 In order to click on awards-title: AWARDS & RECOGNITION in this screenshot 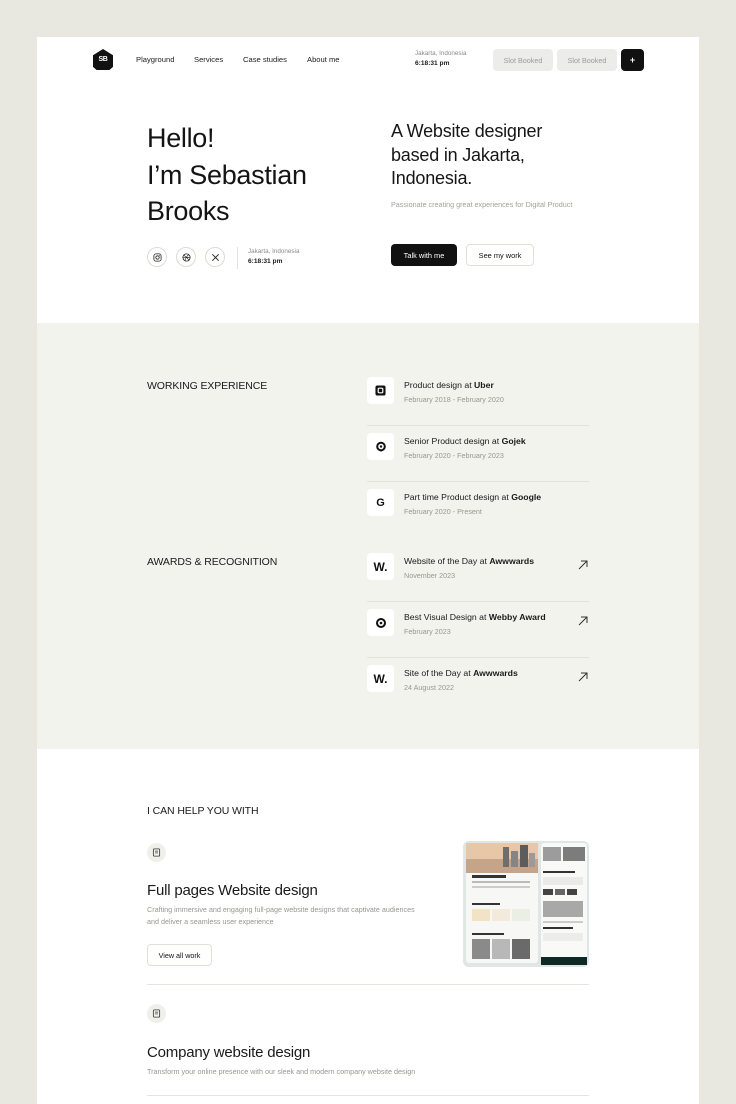, I will do `click(212, 562)`.